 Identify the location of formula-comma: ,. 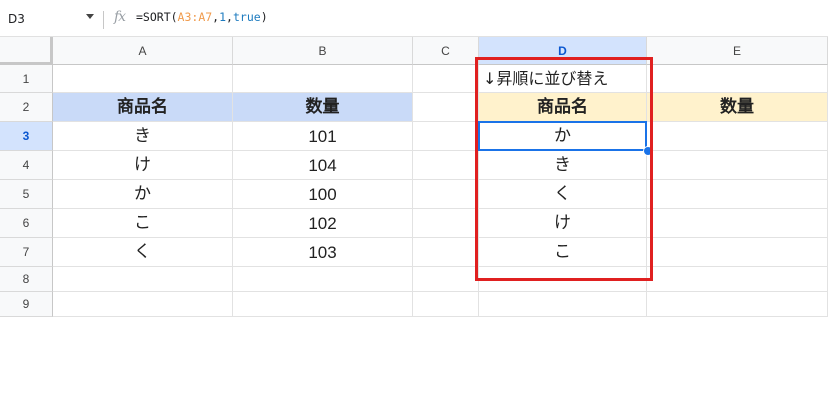
(229, 17).